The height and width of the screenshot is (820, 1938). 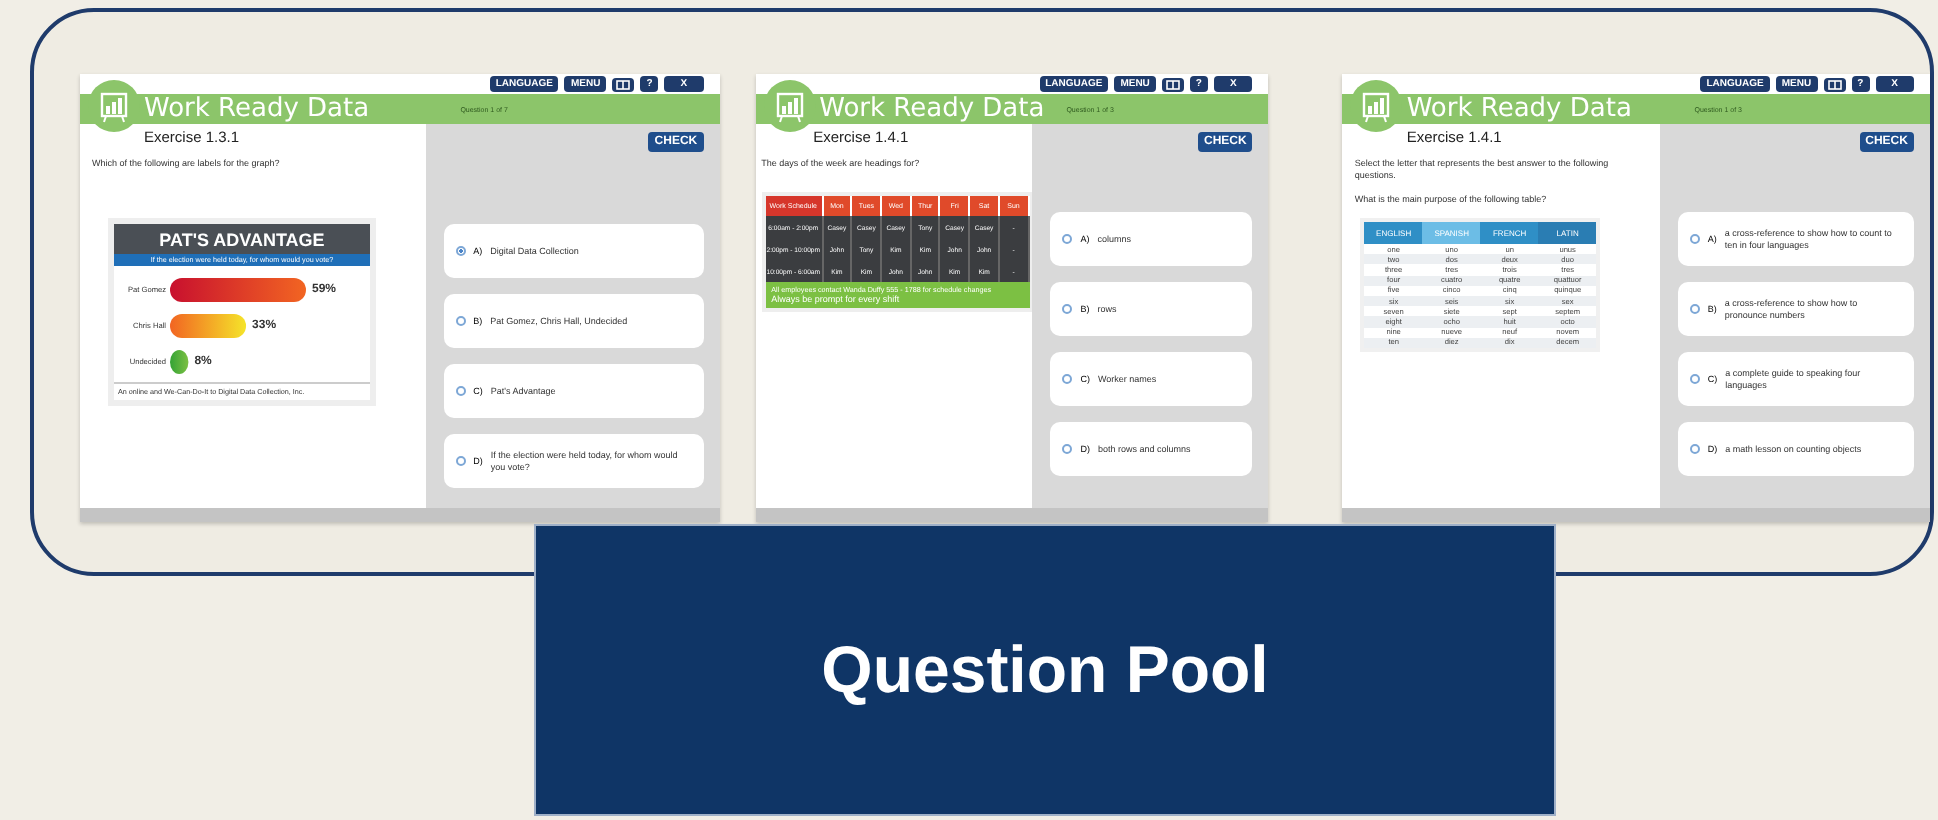 What do you see at coordinates (242, 239) in the screenshot?
I see `chart-title: PAT'S ADVANTAGE` at bounding box center [242, 239].